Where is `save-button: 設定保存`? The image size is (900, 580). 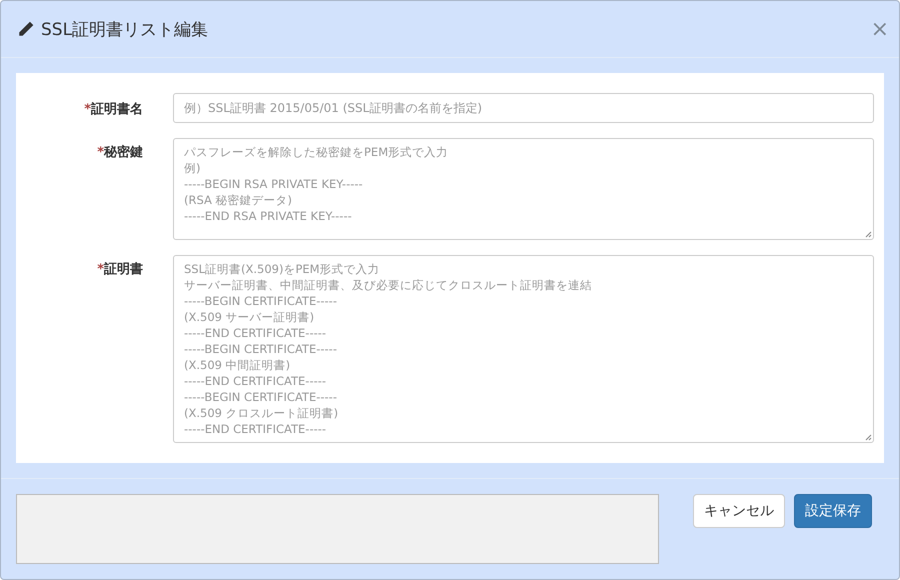
save-button: 設定保存 is located at coordinates (833, 511).